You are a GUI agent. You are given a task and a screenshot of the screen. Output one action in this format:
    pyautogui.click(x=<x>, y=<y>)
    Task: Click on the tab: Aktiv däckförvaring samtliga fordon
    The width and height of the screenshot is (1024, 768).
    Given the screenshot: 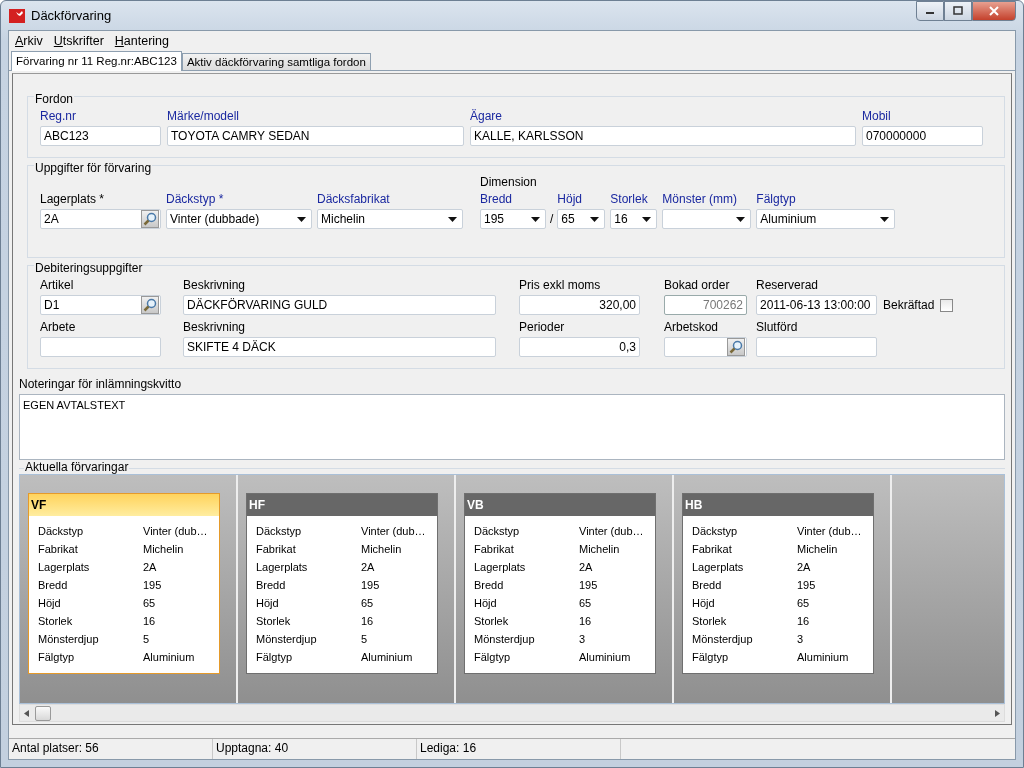 What is the action you would take?
    pyautogui.click(x=276, y=61)
    